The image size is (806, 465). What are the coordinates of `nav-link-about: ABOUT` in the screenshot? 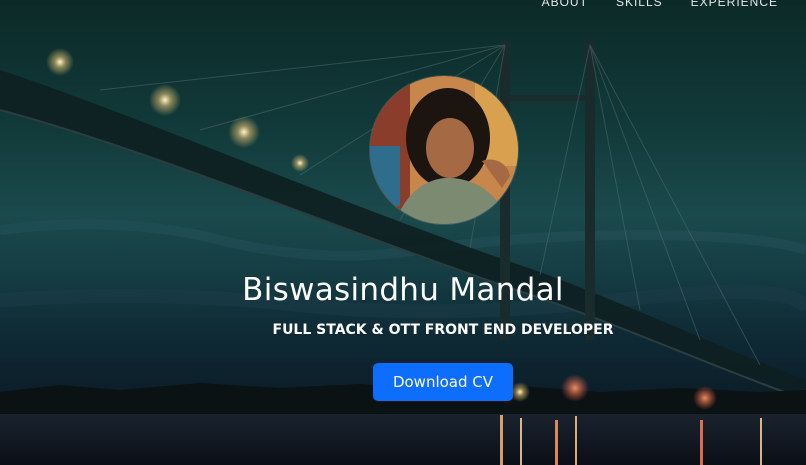 It's located at (565, 4).